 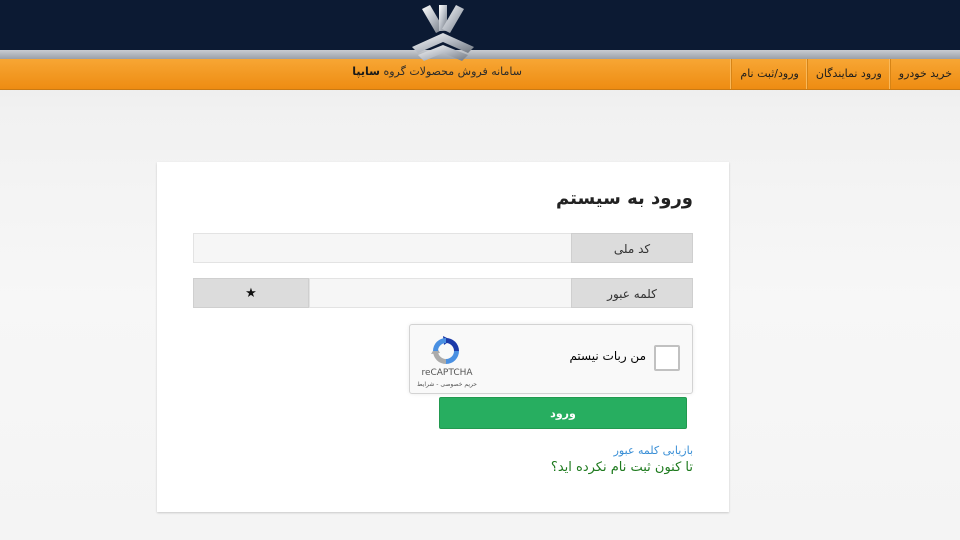 What do you see at coordinates (768, 74) in the screenshot?
I see `nav-login-register: ورود/ثبت نام` at bounding box center [768, 74].